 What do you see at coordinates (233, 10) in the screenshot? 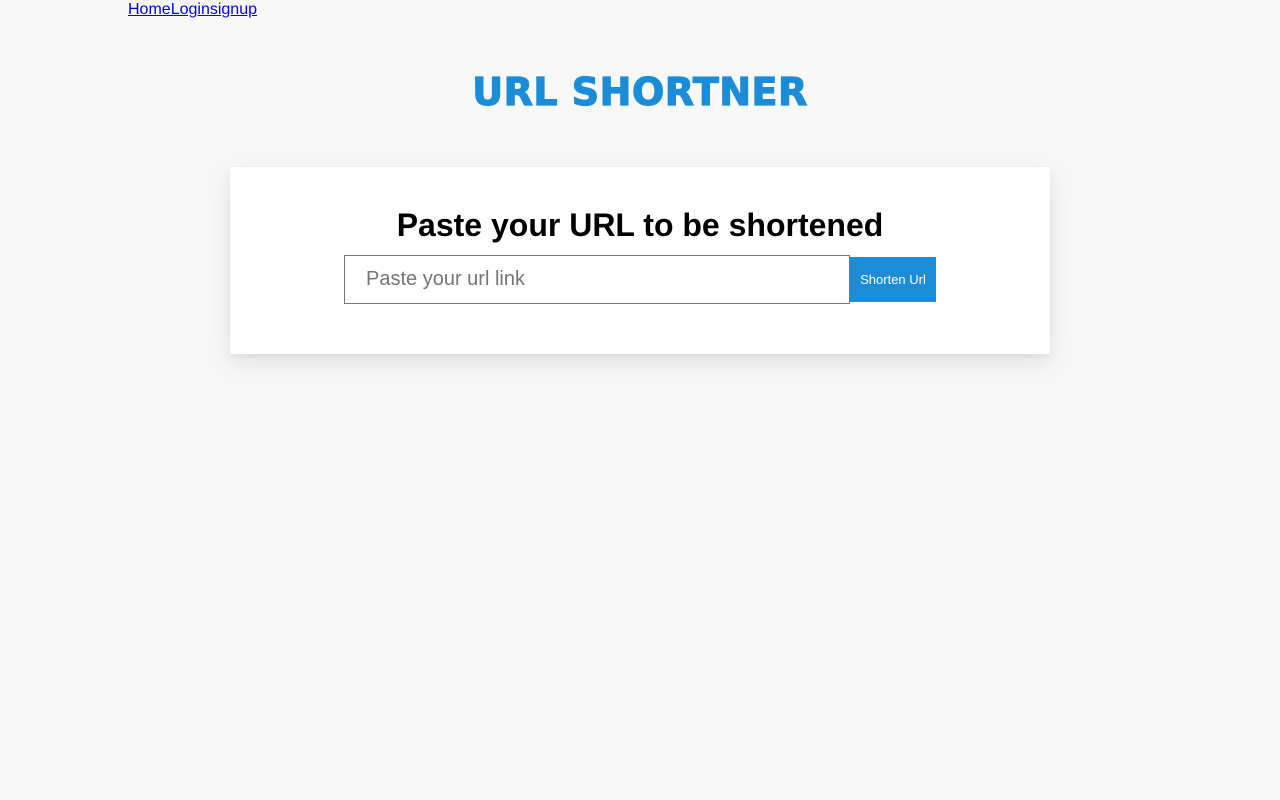
I see `nav-link-signup: signup` at bounding box center [233, 10].